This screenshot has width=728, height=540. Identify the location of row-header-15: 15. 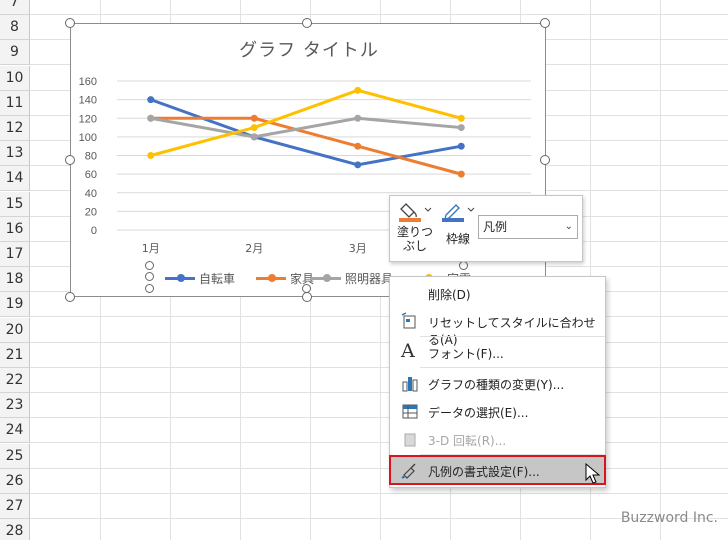
(15, 204).